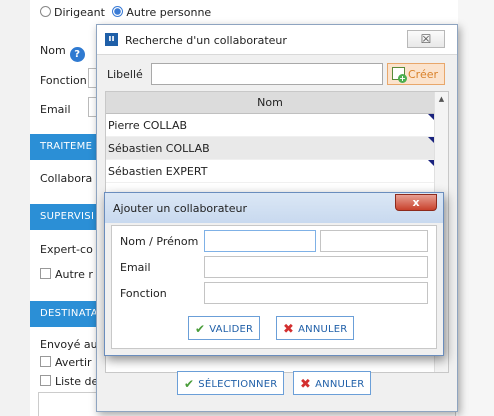 This screenshot has height=416, width=494. I want to click on column-header-nom: Nom, so click(270, 103).